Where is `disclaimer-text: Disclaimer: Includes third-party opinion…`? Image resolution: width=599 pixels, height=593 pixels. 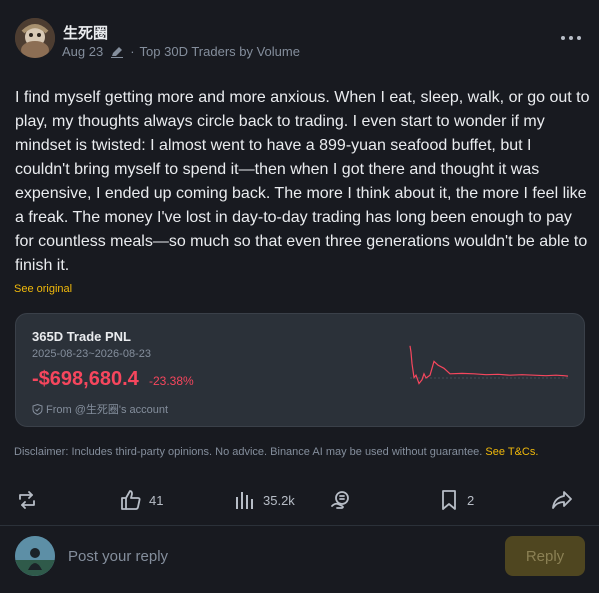
disclaimer-text: Disclaimer: Includes third-party opinion… is located at coordinates (248, 452).